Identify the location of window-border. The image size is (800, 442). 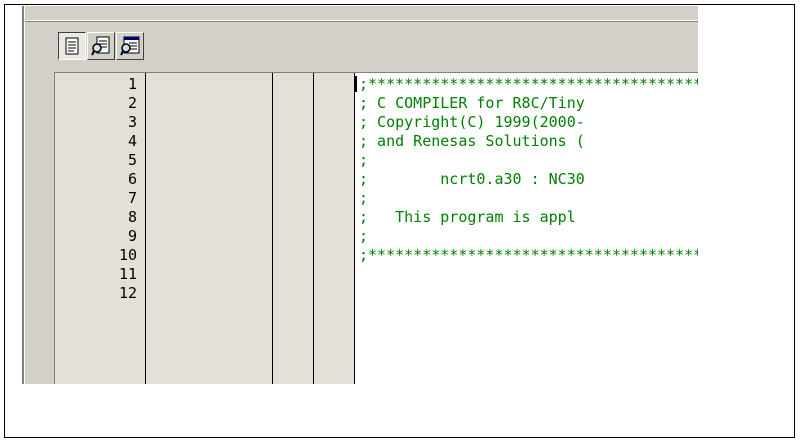
(23, 195).